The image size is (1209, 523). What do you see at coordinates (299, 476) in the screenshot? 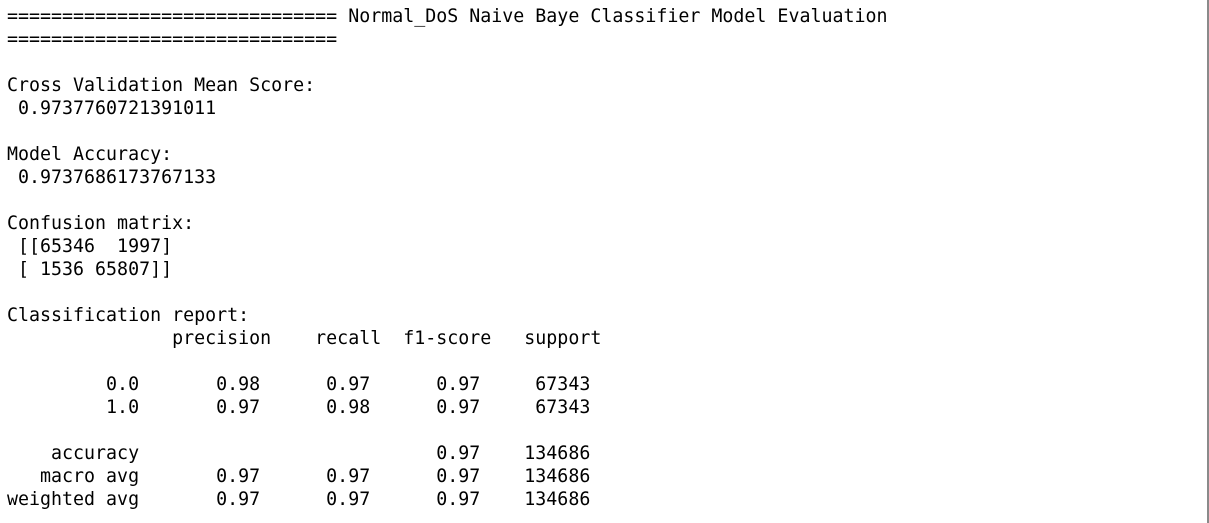
I see `report-row-macro-avg: macro avg 0.97 0.97 0.97 134686` at bounding box center [299, 476].